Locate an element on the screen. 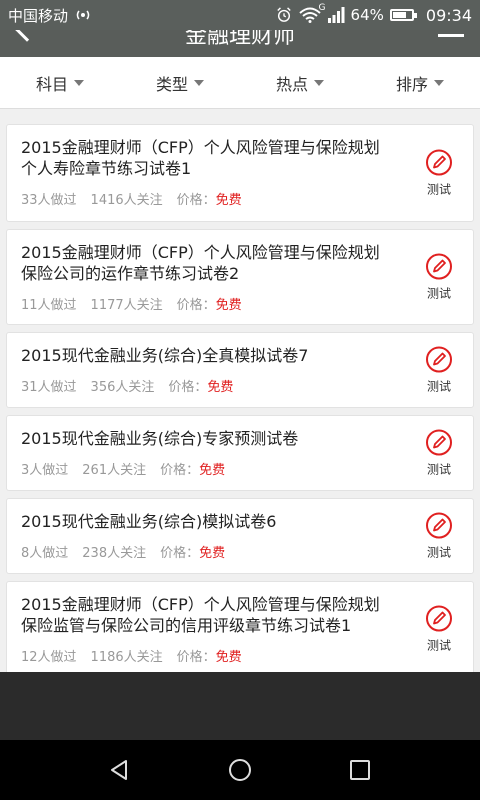  menu-icon is located at coordinates (451, 35).